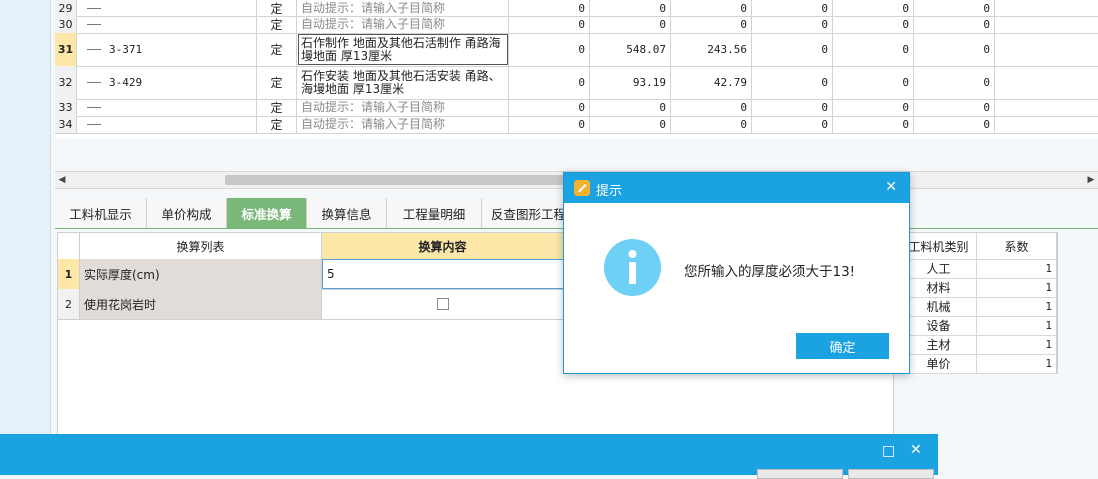 This screenshot has height=479, width=1098. Describe the element at coordinates (311, 274) in the screenshot. I see `conversion-row: 1 实际厚度(cm) 5` at that location.